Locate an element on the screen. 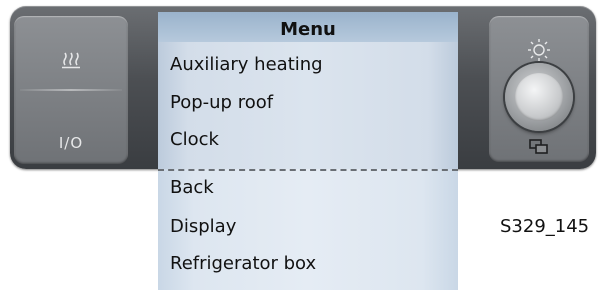 The image size is (606, 290). left-button-block: I/O is located at coordinates (71, 90).